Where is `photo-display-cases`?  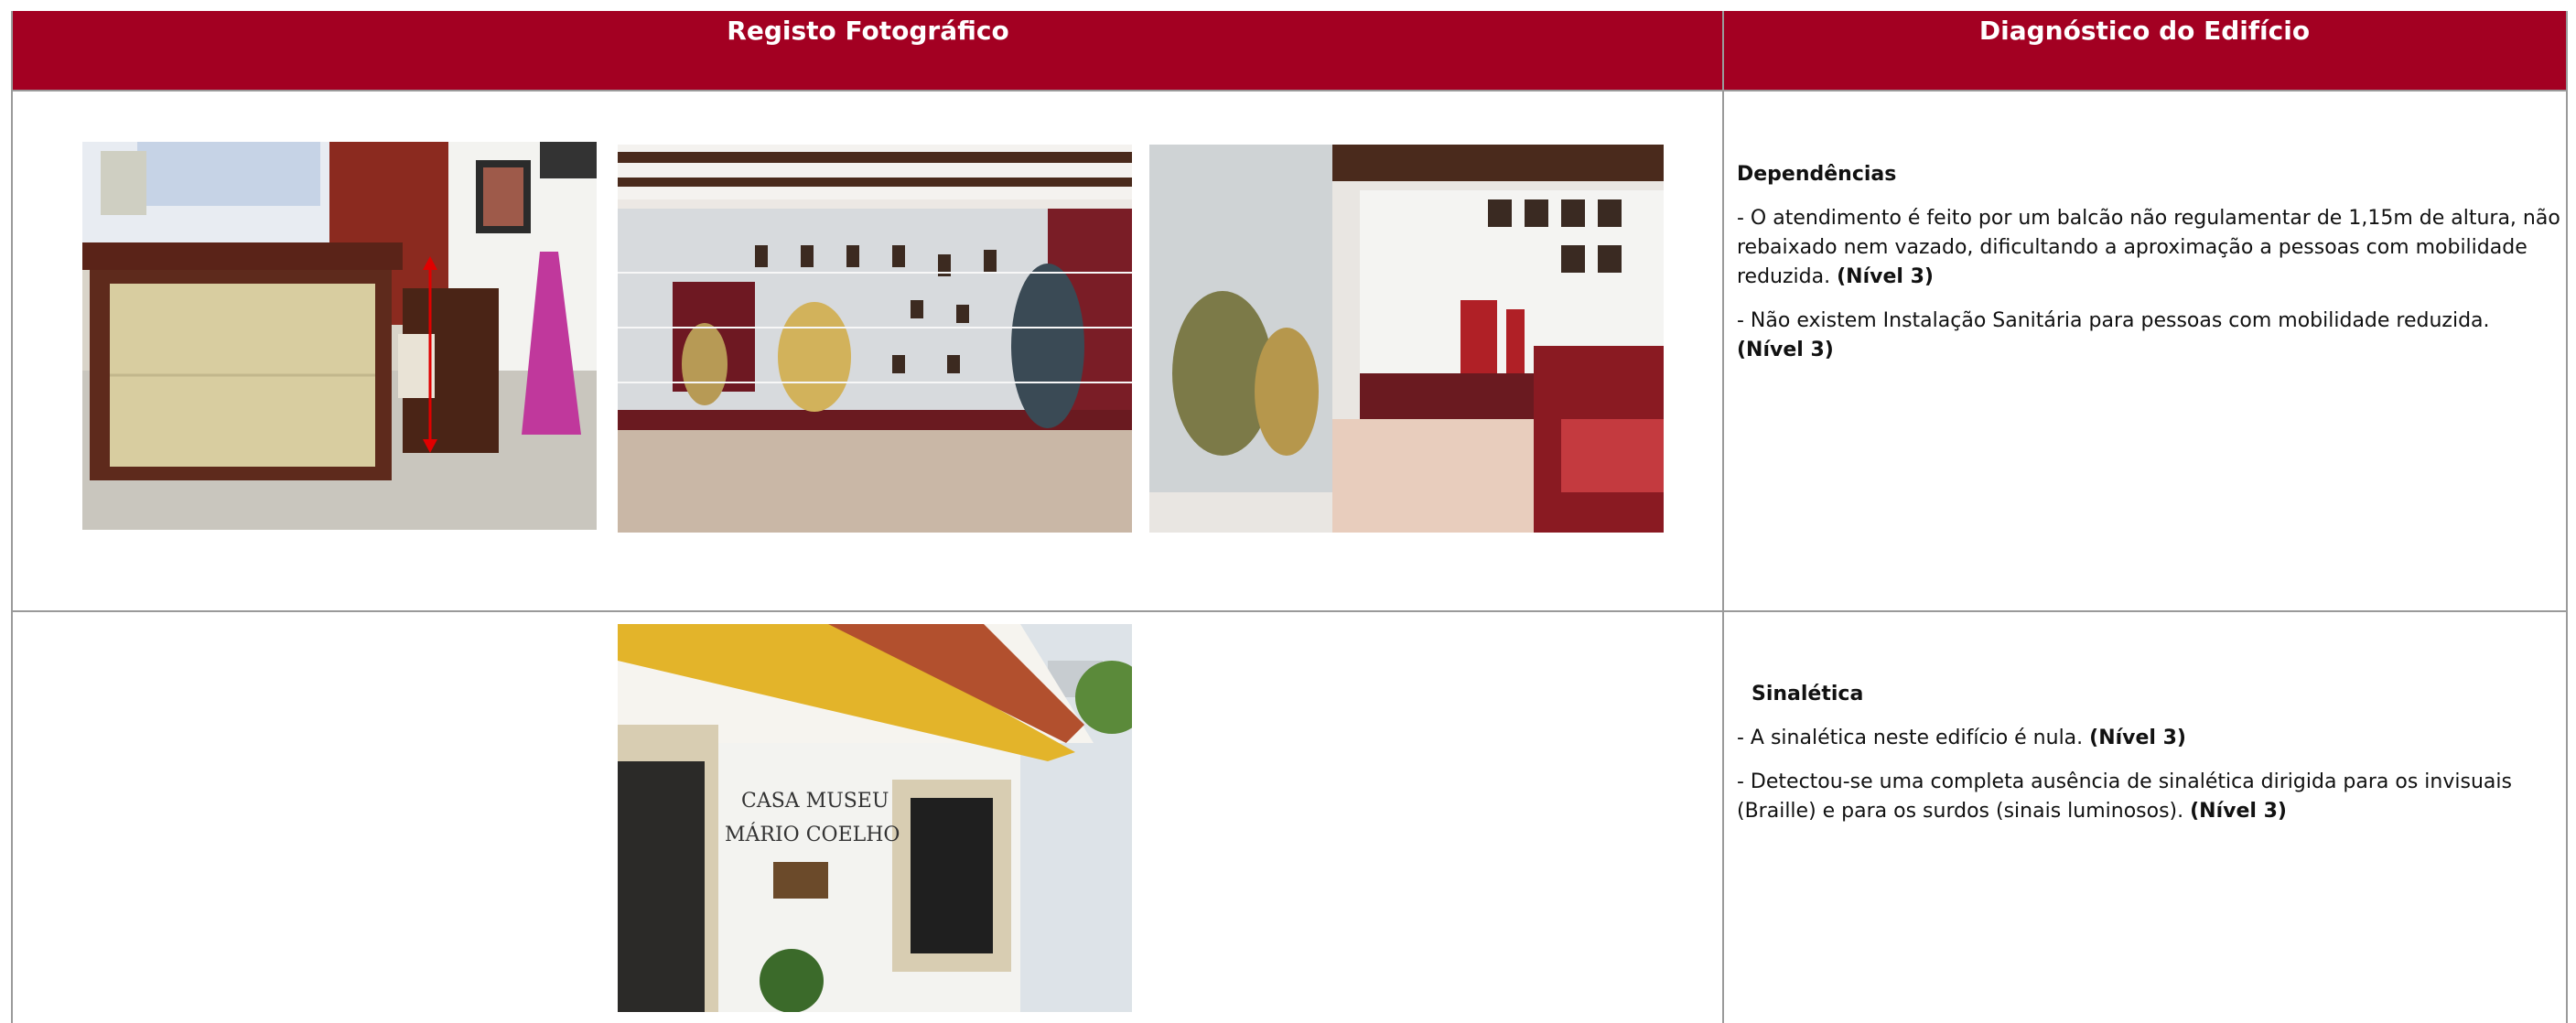
photo-display-cases is located at coordinates (1406, 339).